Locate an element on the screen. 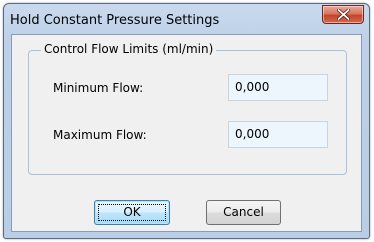 This screenshot has width=374, height=242. focus-rectangle is located at coordinates (132, 212).